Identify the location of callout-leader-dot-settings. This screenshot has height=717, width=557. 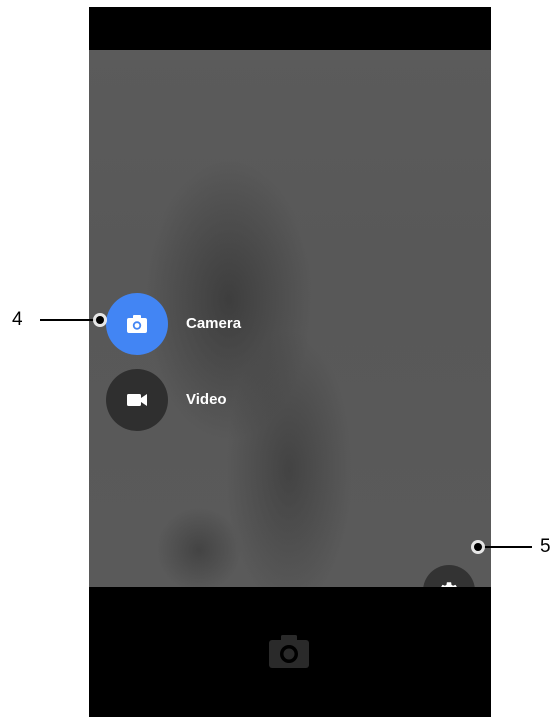
(478, 547).